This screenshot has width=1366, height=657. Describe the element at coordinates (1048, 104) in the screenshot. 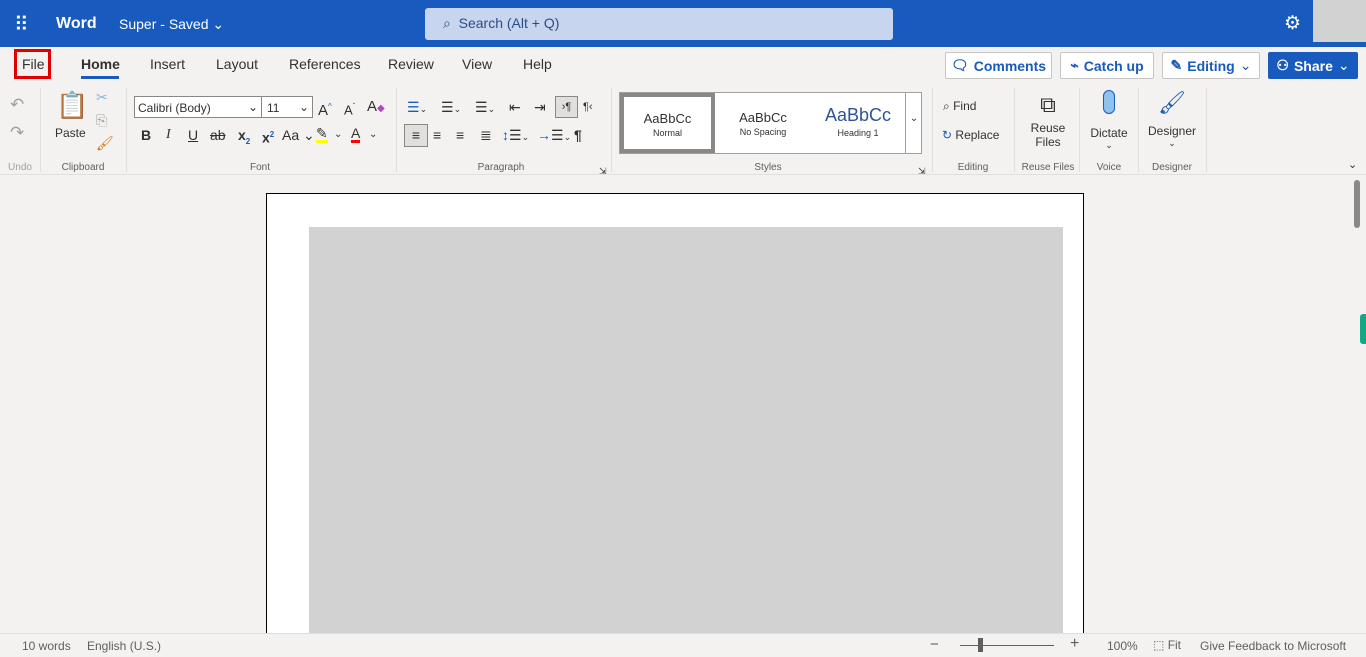

I see `reuse-files-icon: ⧉` at that location.